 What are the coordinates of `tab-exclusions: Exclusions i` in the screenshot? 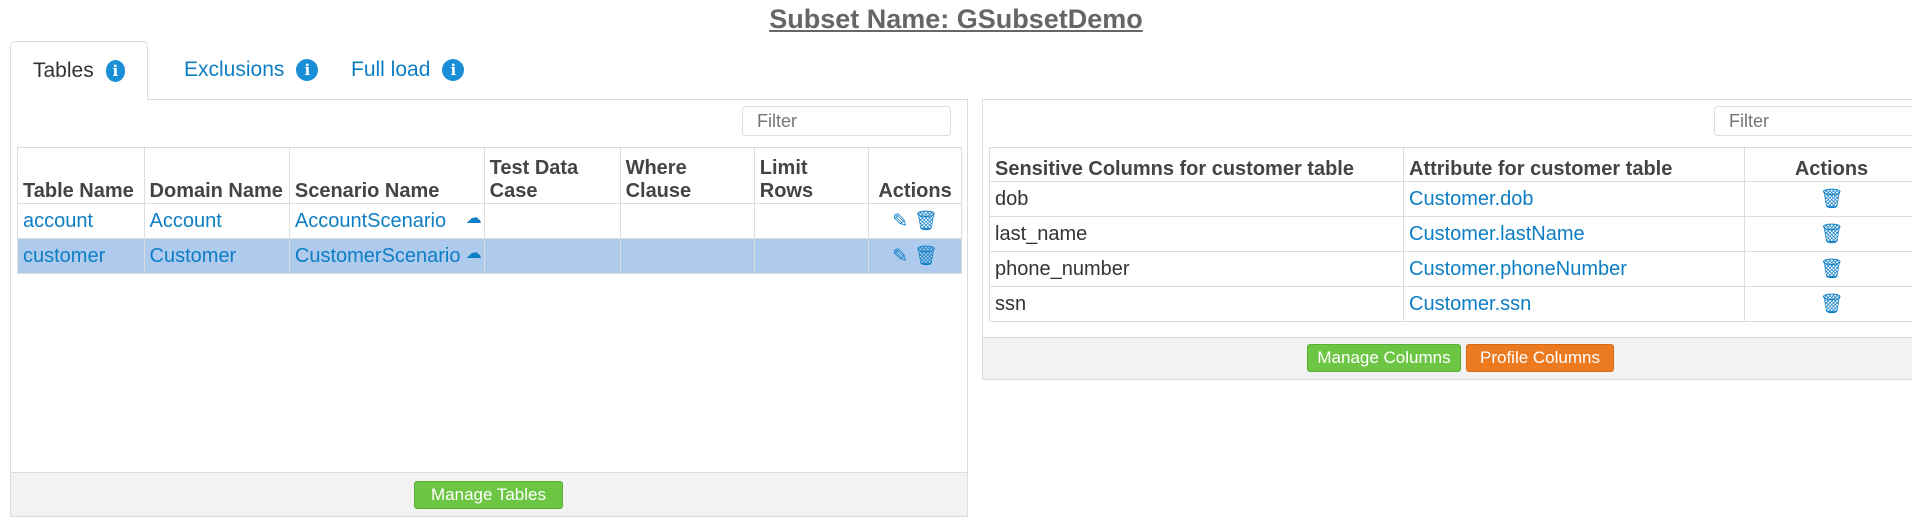 It's located at (251, 70).